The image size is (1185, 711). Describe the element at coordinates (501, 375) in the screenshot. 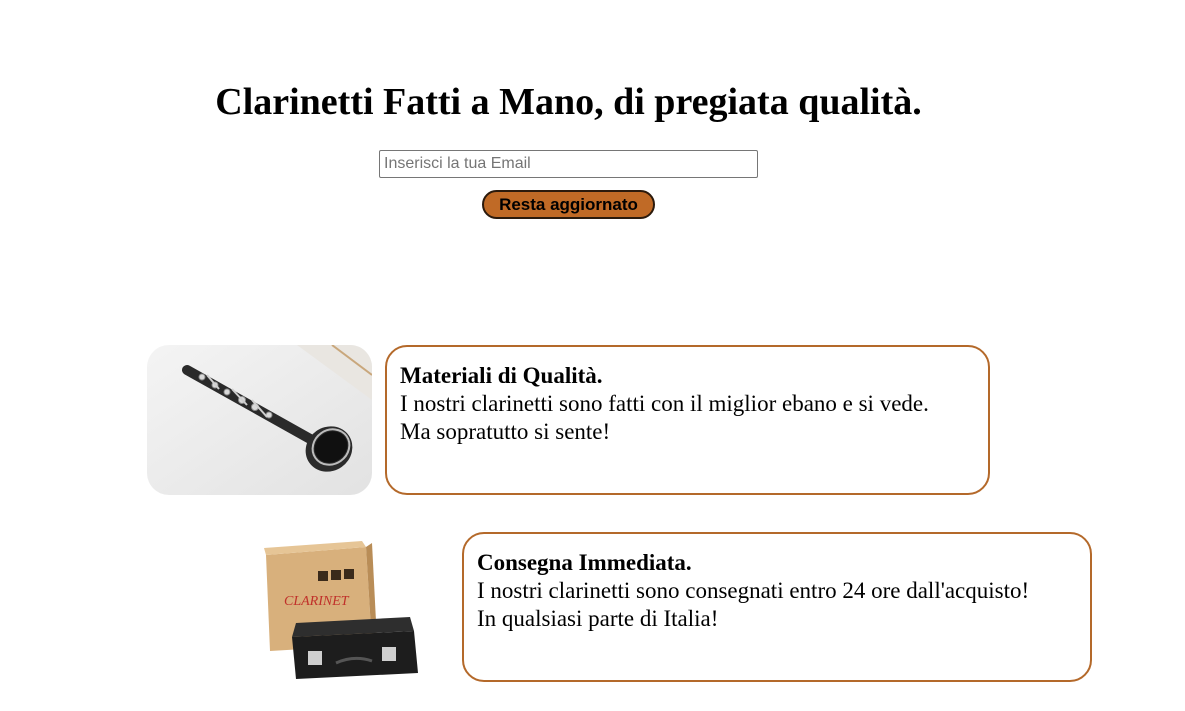

I see `feature-title: Materiali di Qualità.` at that location.